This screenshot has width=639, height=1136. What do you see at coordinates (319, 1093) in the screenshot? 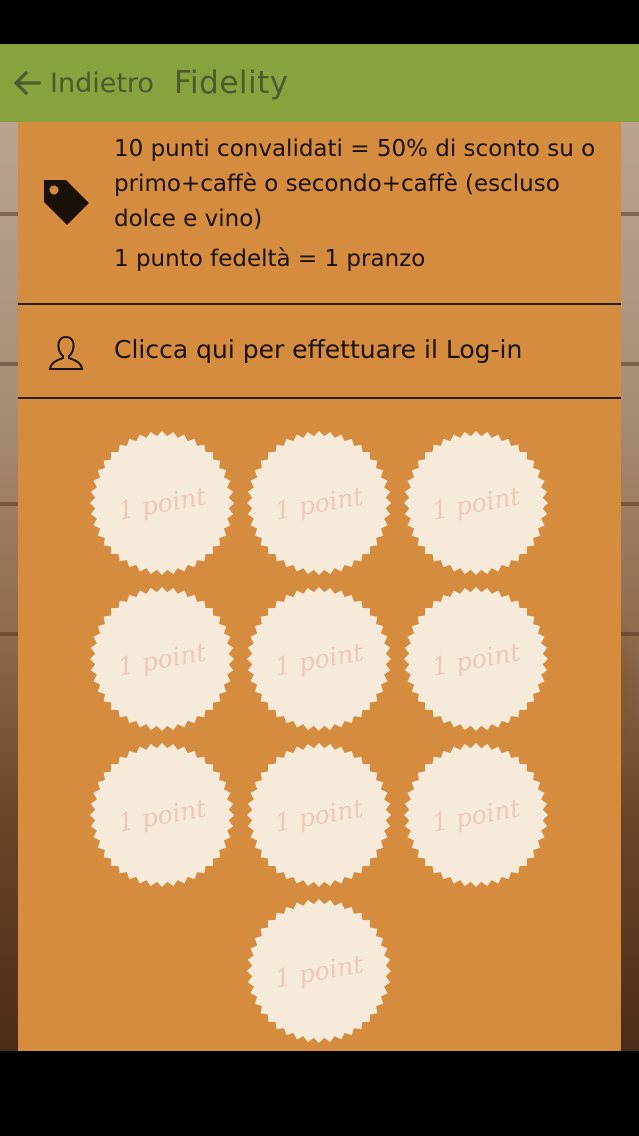
I see `navigation-bar` at bounding box center [319, 1093].